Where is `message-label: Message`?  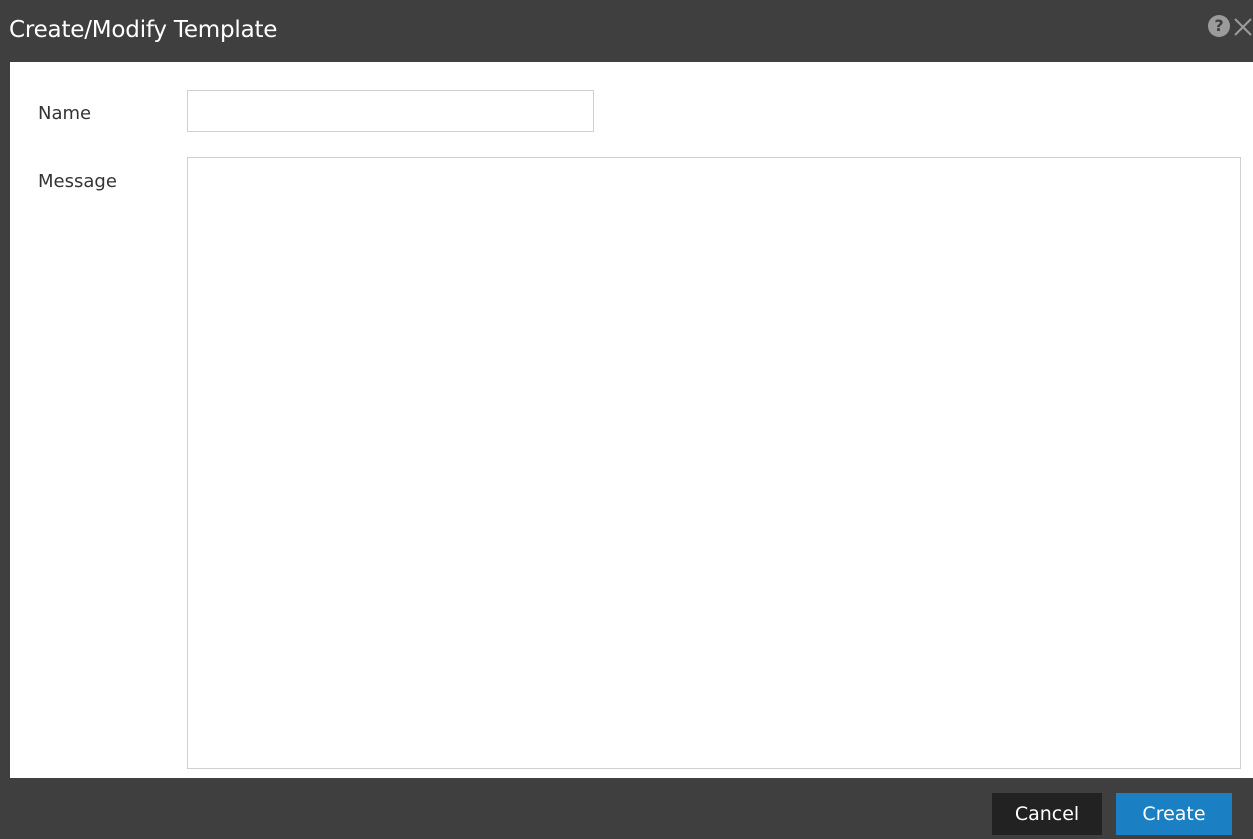 message-label: Message is located at coordinates (77, 181).